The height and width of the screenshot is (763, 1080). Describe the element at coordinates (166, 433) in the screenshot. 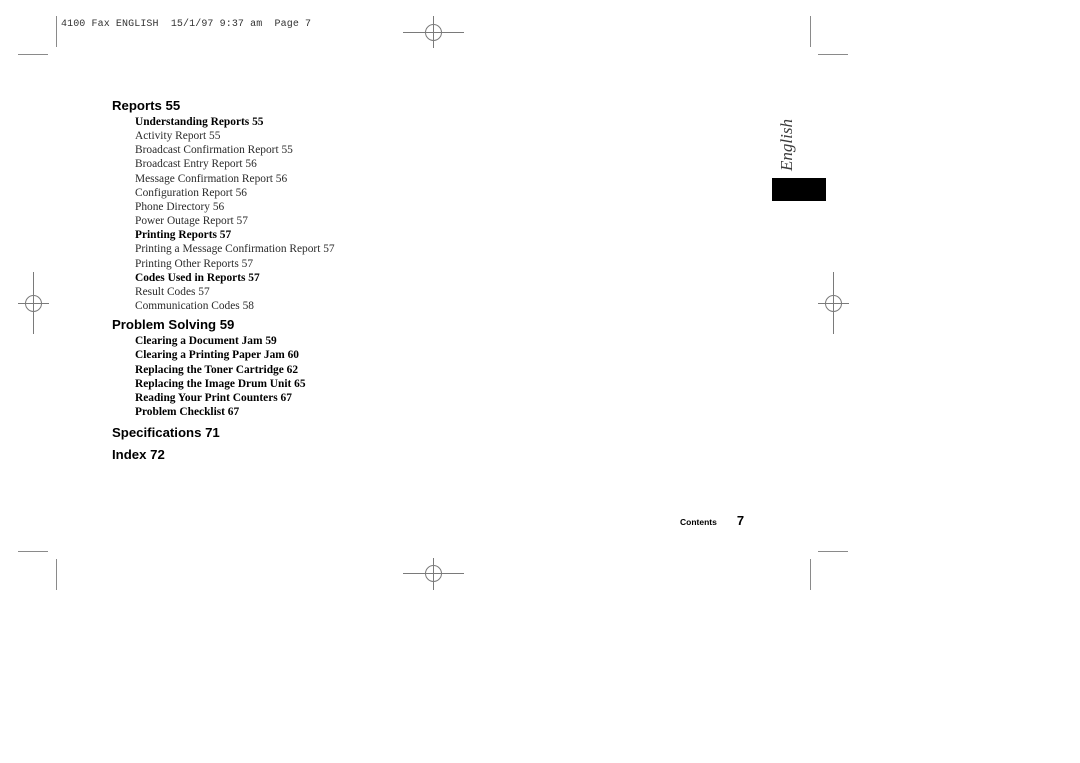

I see `section-heading: Specifications 71` at that location.